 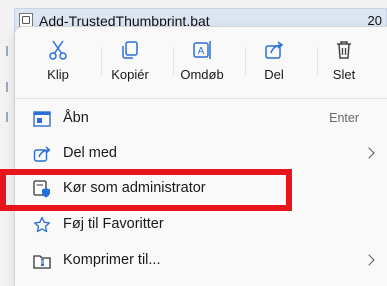 What do you see at coordinates (26, 20) in the screenshot?
I see `batch-file-icon` at bounding box center [26, 20].